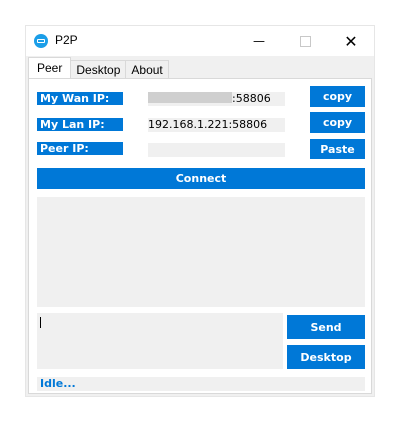 This screenshot has width=402, height=429. I want to click on minimize-button: —, so click(259, 41).